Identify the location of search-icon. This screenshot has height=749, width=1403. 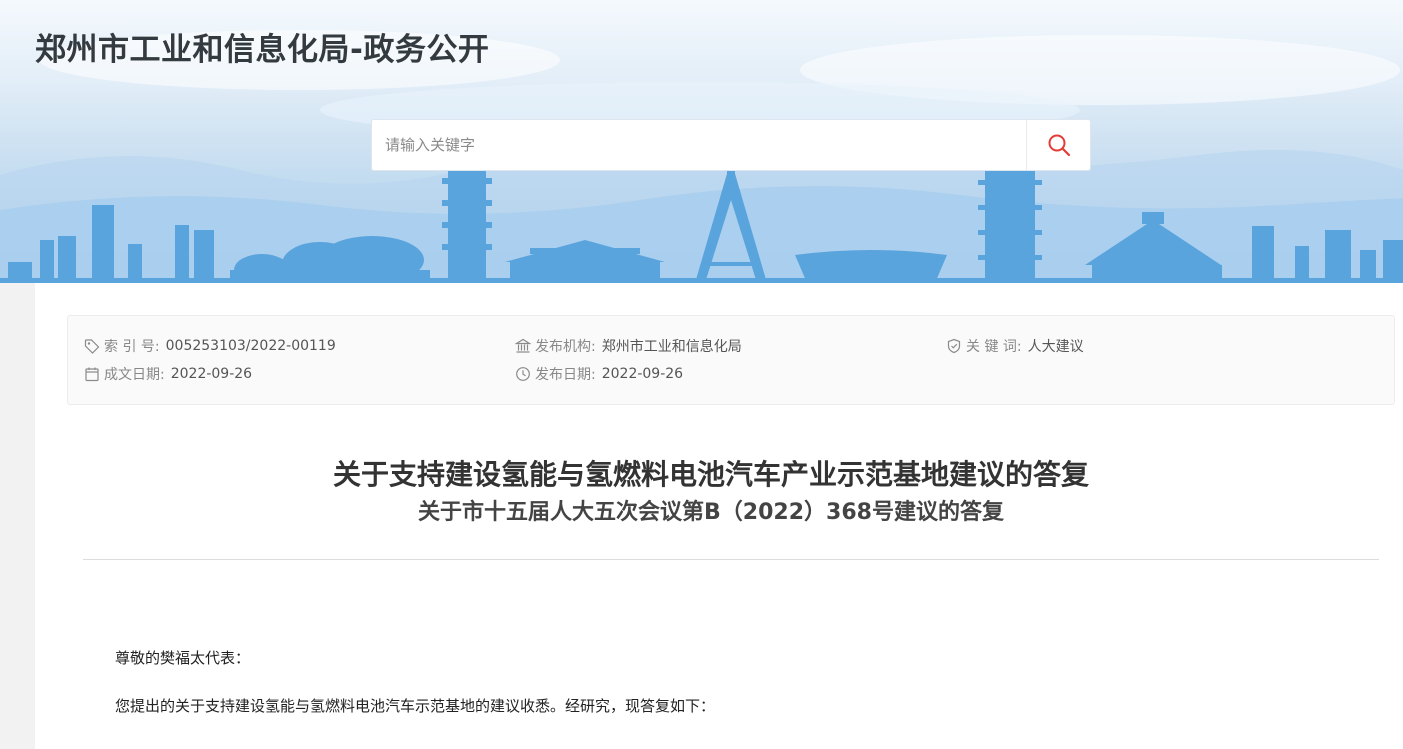
(1059, 145).